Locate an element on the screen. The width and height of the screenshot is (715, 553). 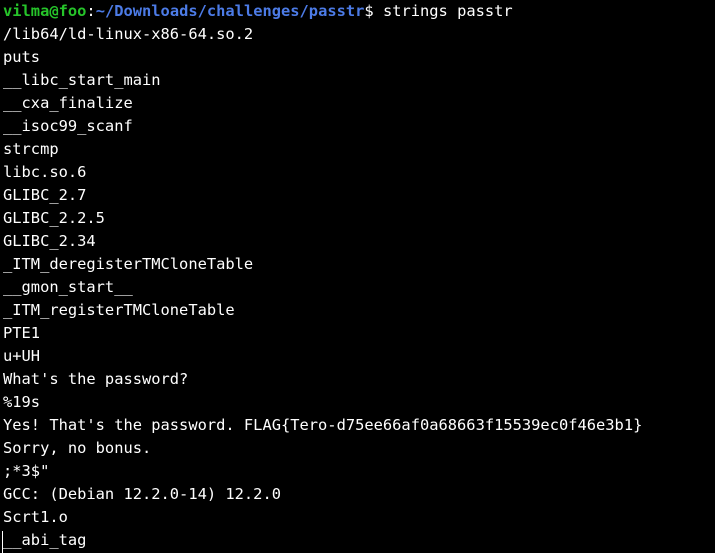
output-line: libc.so.6 is located at coordinates (45, 172).